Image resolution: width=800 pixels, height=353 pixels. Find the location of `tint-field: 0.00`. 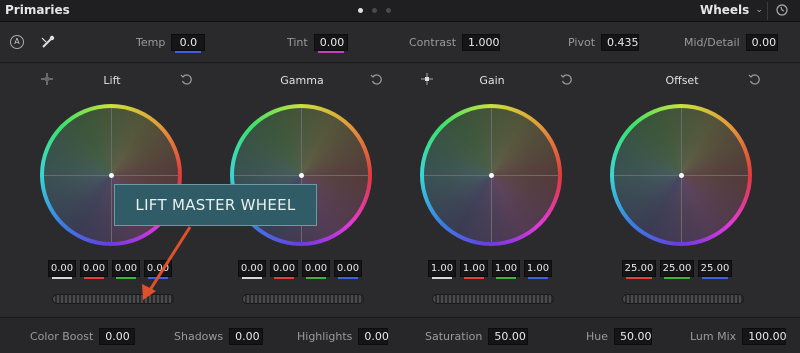

tint-field: 0.00 is located at coordinates (330, 43).